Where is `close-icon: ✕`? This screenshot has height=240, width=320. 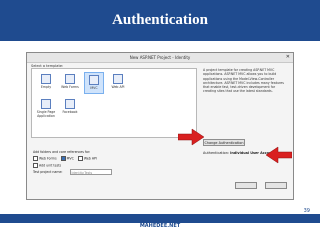
close-icon: ✕ is located at coordinates (288, 57).